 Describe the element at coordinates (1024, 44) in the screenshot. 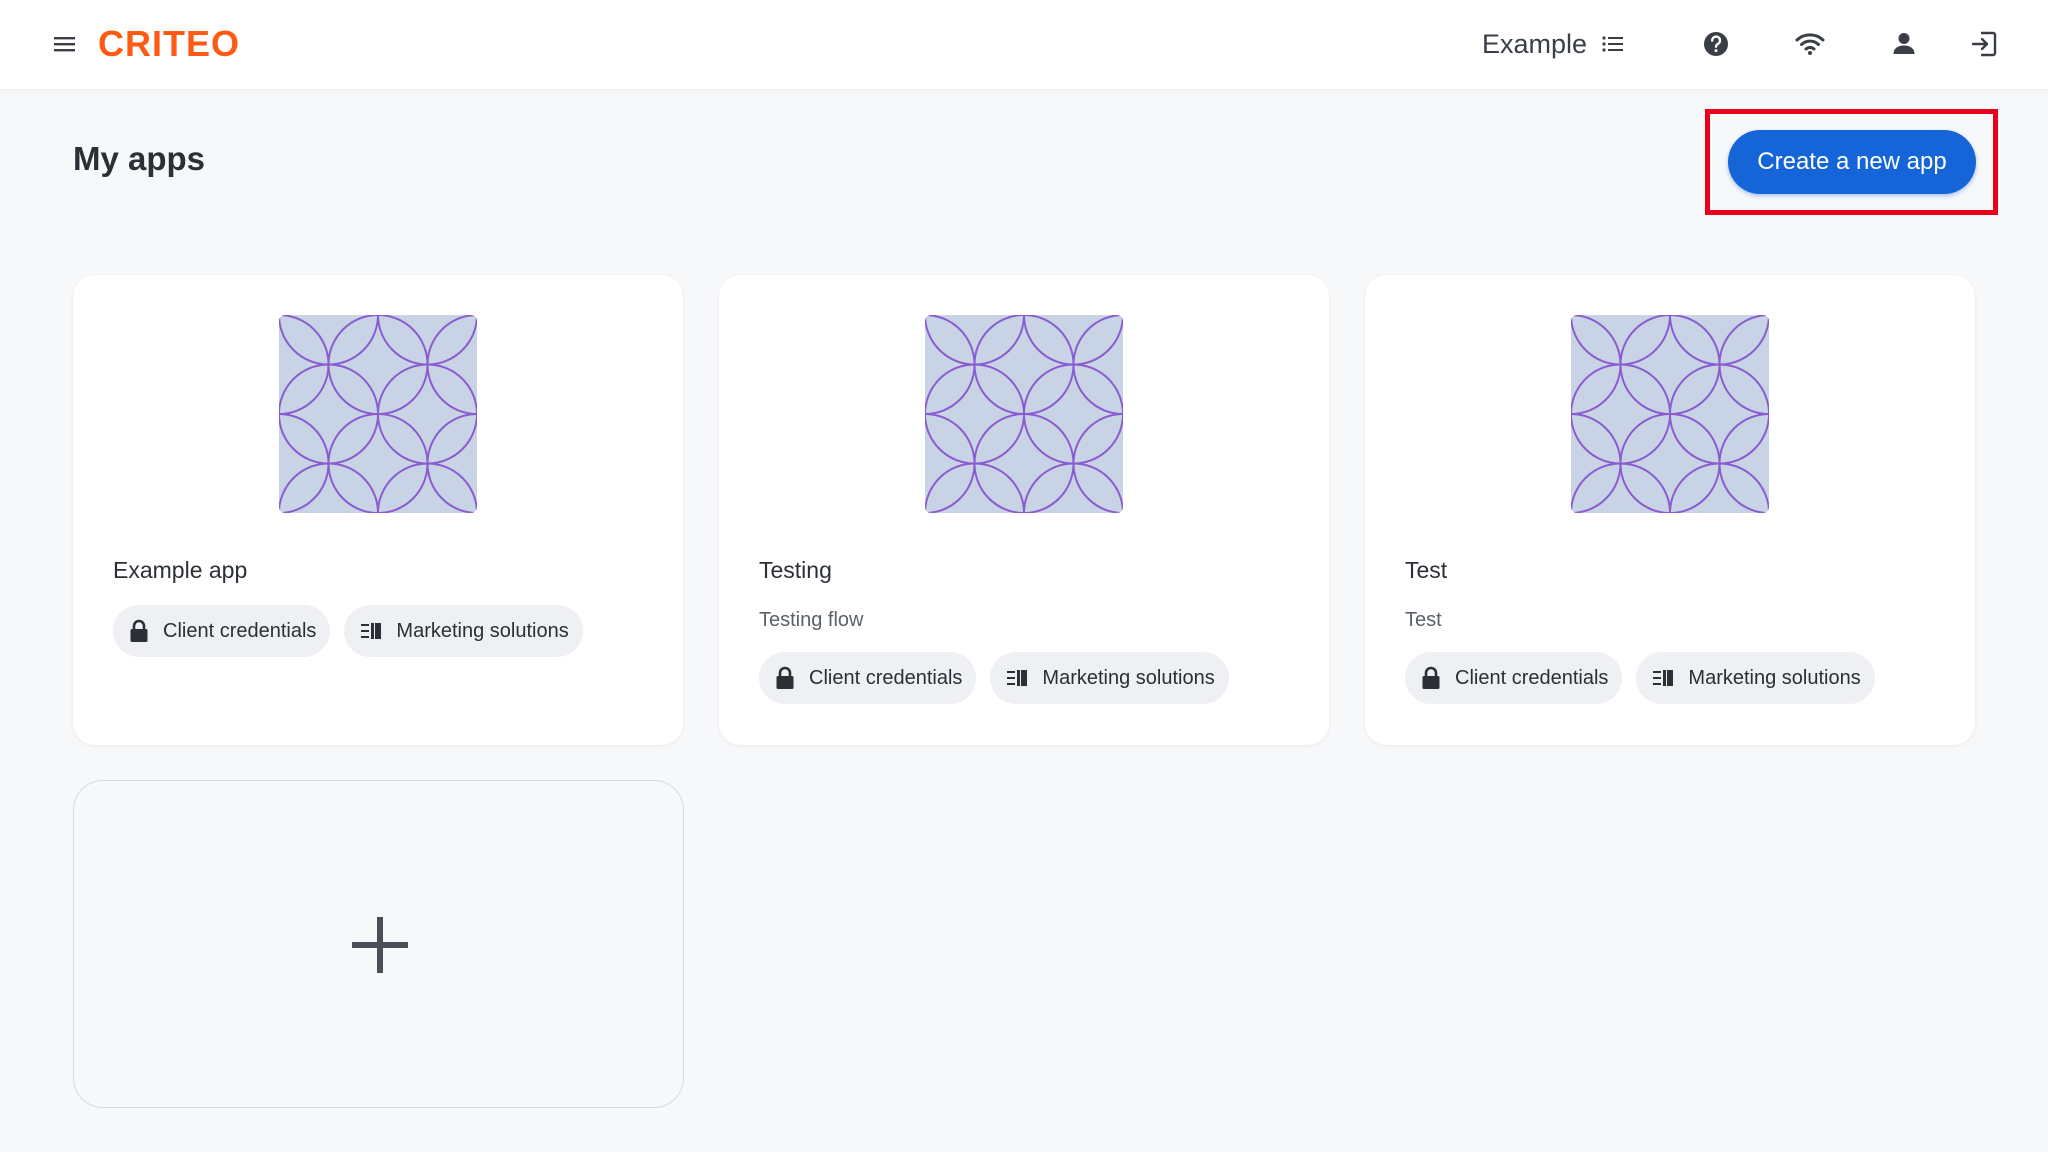

I see `top-bar: CRITEO Example` at that location.